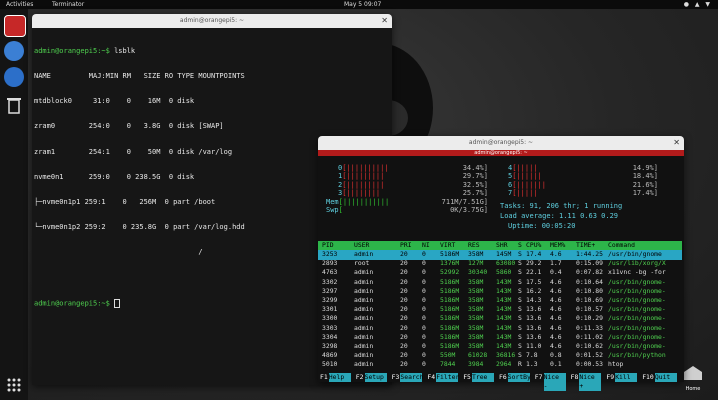 The image size is (718, 400). What do you see at coordinates (431, 377) in the screenshot?
I see `function-key: F4` at bounding box center [431, 377].